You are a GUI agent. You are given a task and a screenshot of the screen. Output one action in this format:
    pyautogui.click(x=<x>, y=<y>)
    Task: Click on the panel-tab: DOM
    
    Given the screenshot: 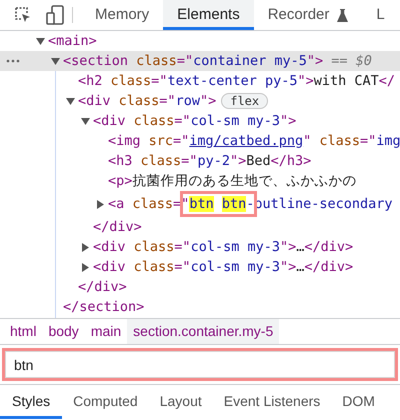 What is the action you would take?
    pyautogui.click(x=358, y=402)
    